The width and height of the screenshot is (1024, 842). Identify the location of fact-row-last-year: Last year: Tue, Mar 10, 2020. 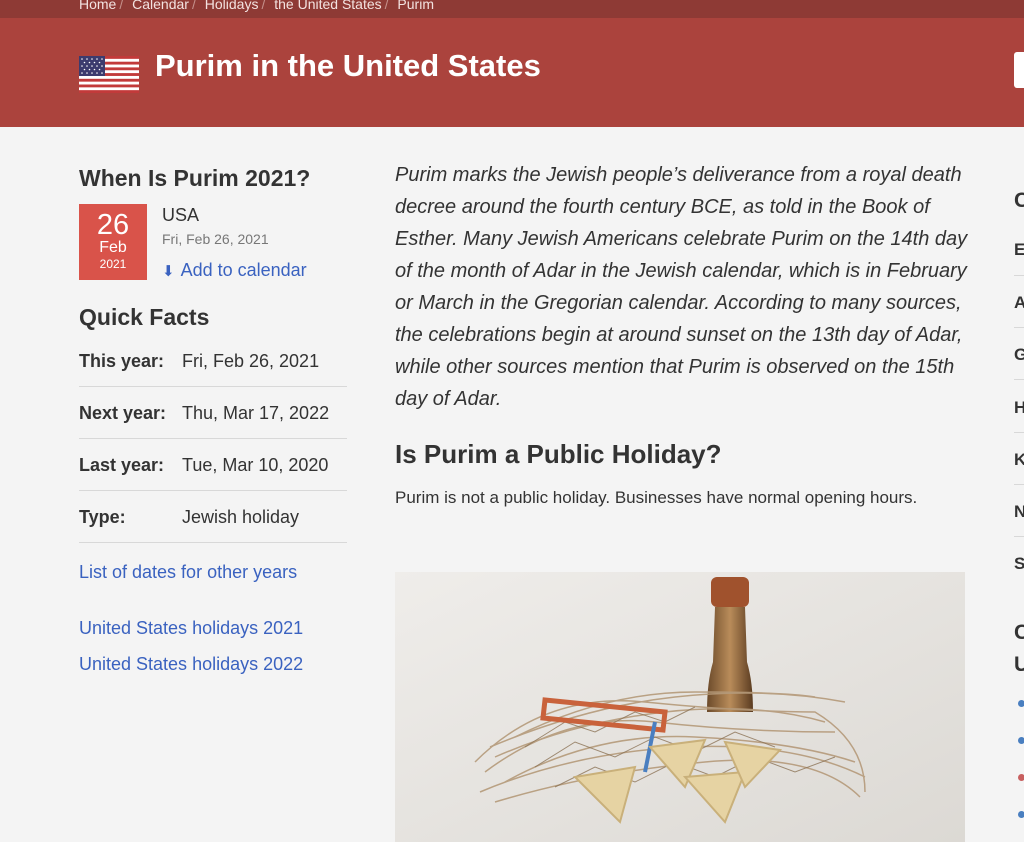
(213, 465).